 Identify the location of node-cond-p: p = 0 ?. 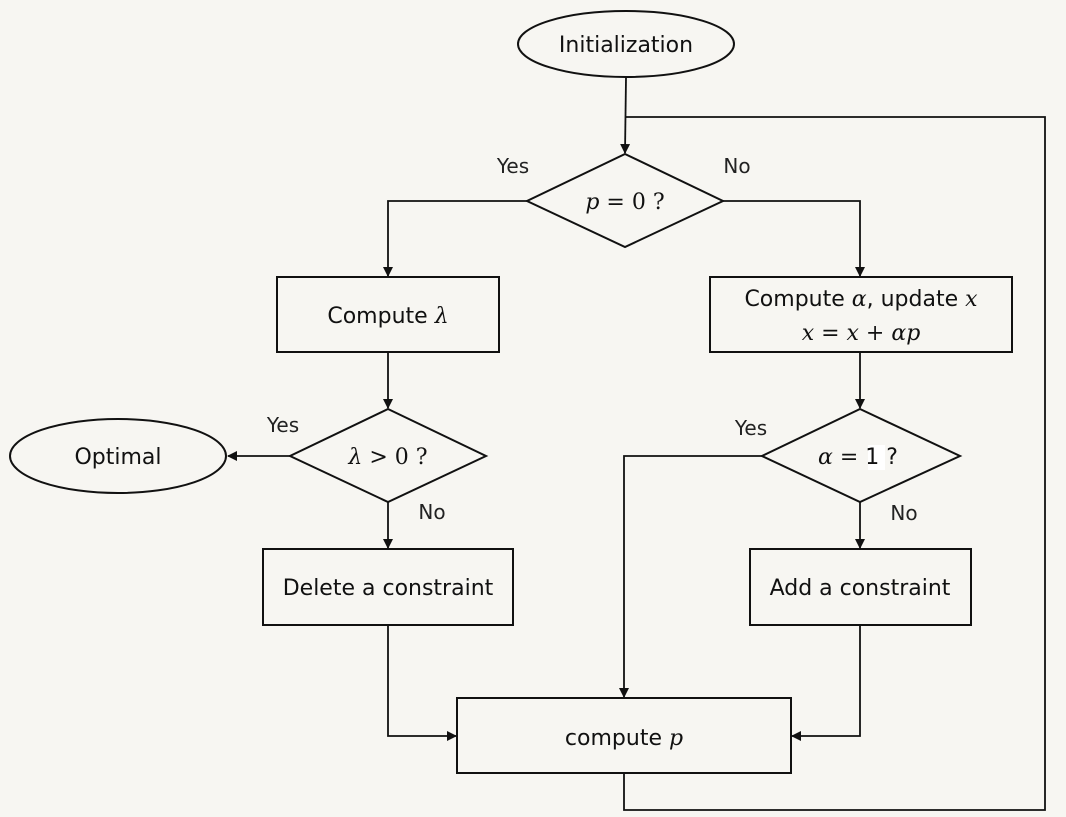
(625, 200).